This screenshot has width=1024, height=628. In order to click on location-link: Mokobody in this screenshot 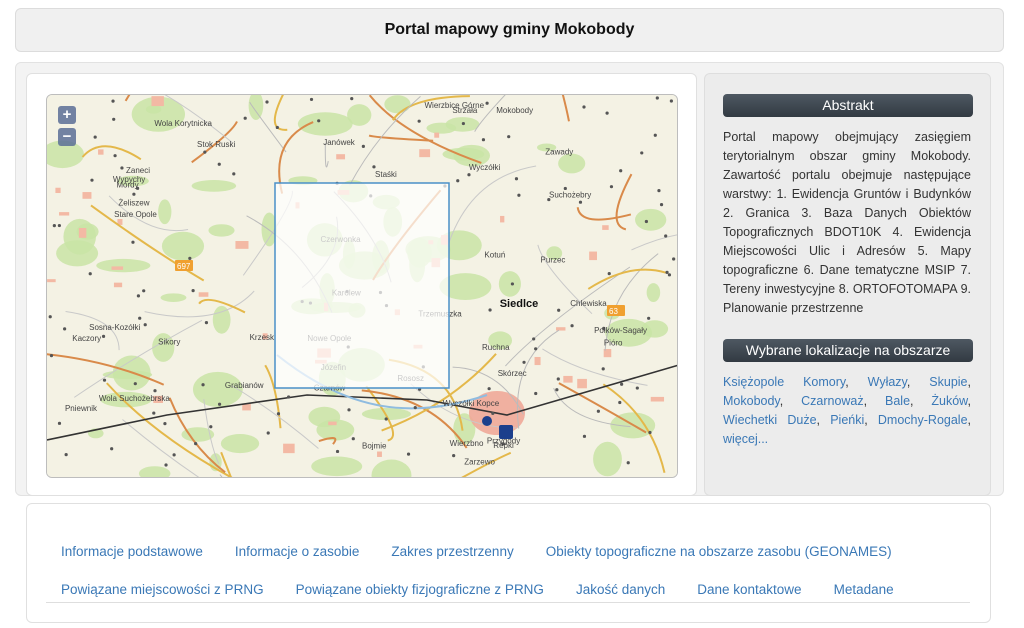, I will do `click(751, 401)`.